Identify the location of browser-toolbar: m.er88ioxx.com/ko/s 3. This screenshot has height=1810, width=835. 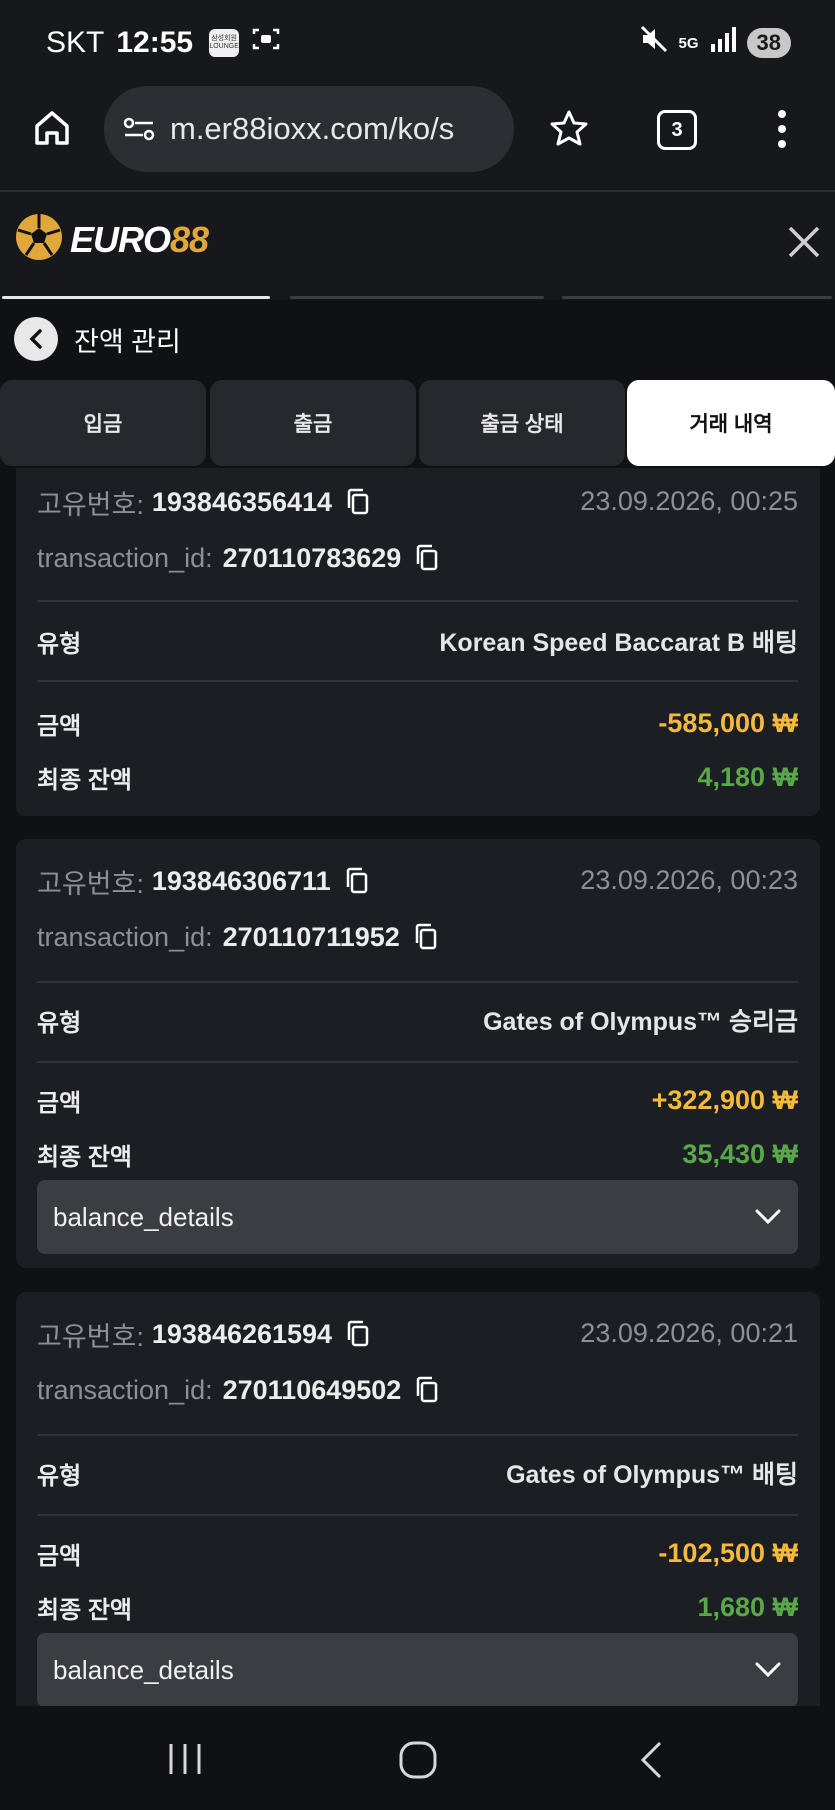
(417, 138).